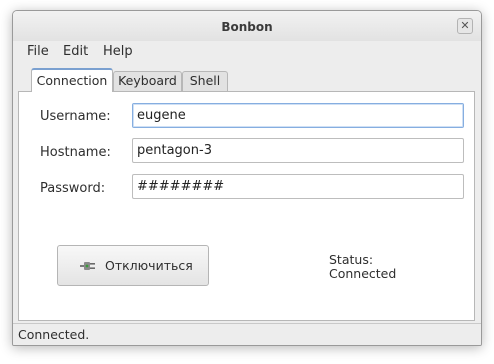 The width and height of the screenshot is (494, 364). I want to click on window-title: Bonbon, so click(247, 27).